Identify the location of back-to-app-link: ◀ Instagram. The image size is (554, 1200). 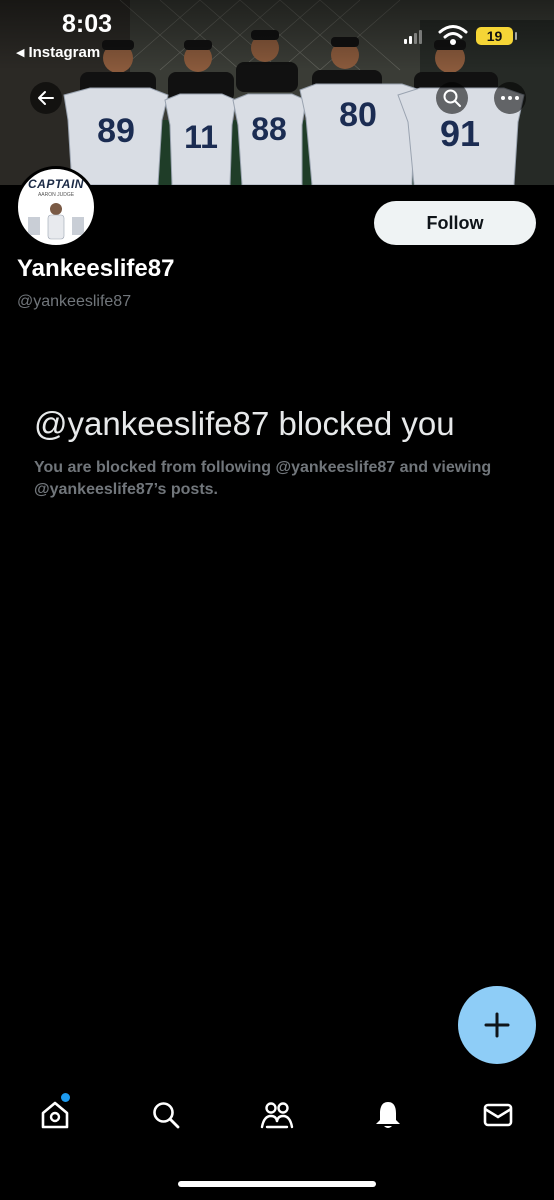
(58, 52).